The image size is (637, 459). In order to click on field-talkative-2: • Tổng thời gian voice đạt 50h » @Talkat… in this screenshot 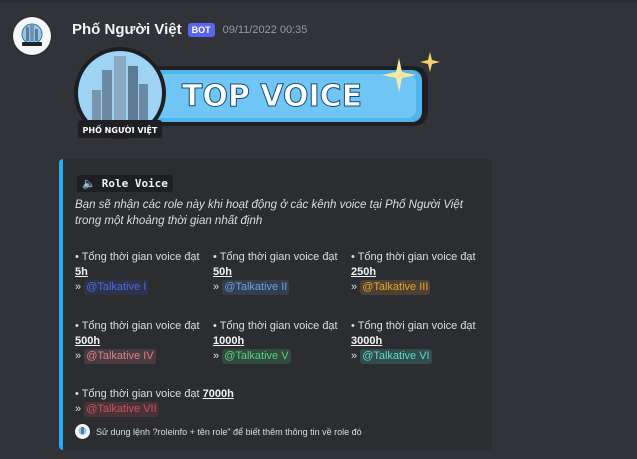, I will do `click(275, 272)`.